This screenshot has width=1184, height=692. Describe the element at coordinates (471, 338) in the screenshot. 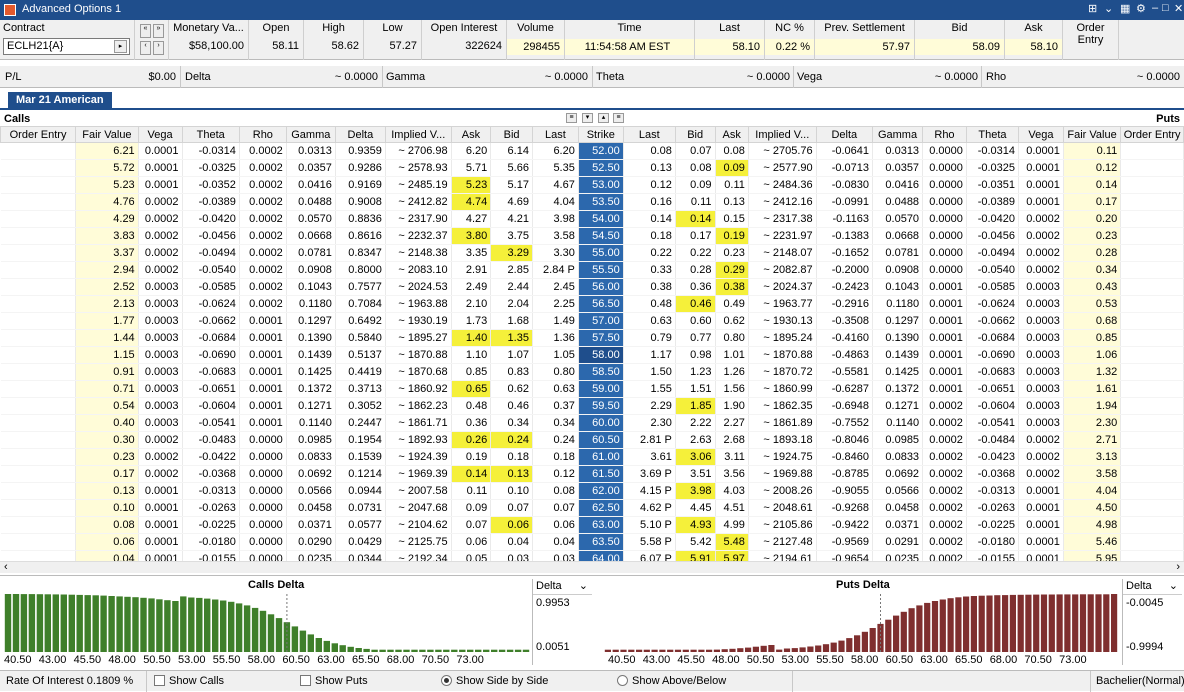

I see `cell: 1.40` at that location.